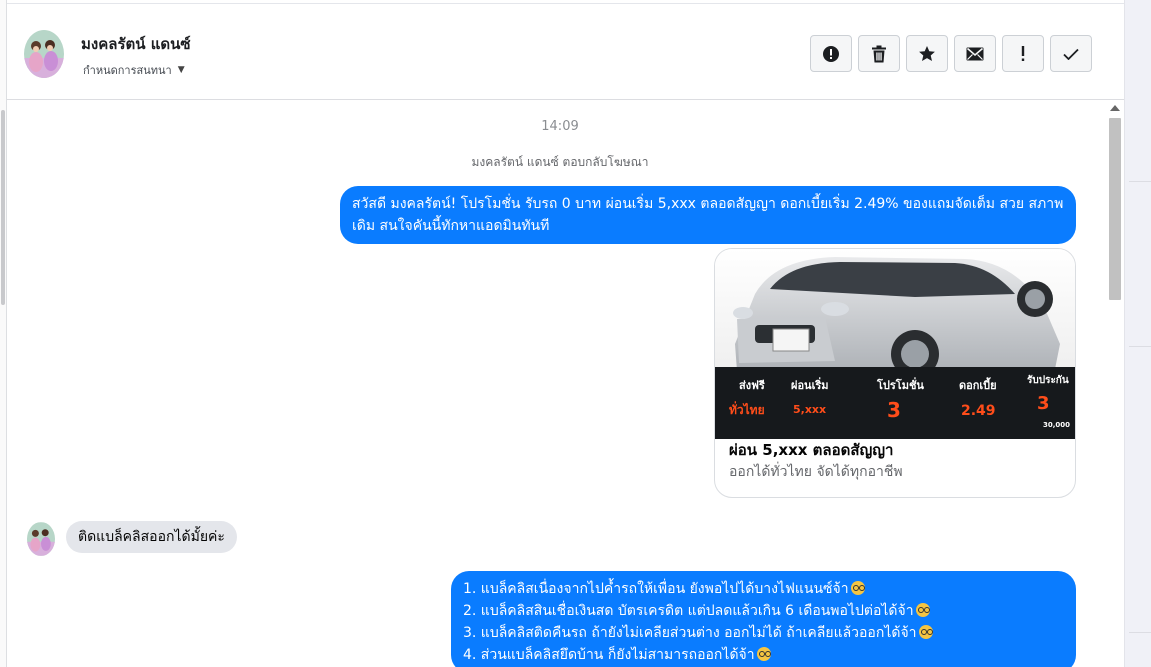 The image size is (1151, 667). Describe the element at coordinates (41, 539) in the screenshot. I see `contact-avatar-small` at that location.